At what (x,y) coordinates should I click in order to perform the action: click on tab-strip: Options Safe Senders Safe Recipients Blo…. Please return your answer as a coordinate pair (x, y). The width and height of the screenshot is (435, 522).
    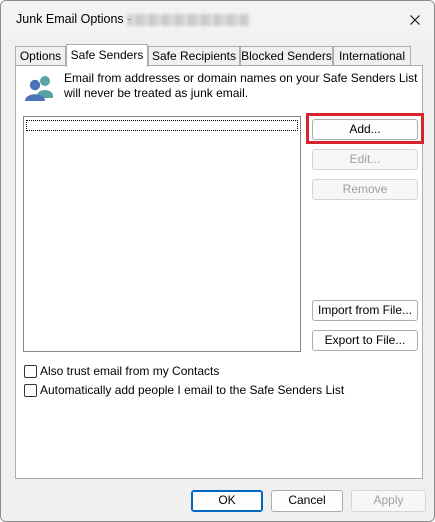
    Looking at the image, I should click on (217, 55).